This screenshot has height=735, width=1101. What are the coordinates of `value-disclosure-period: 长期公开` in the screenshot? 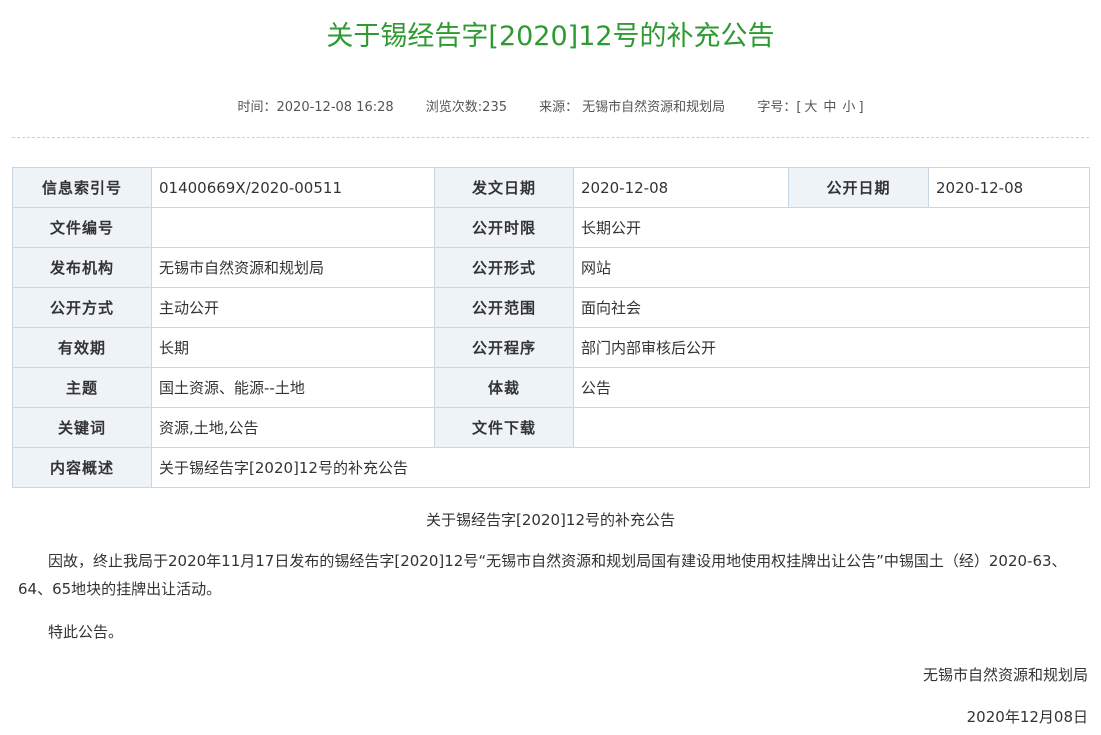 It's located at (831, 227).